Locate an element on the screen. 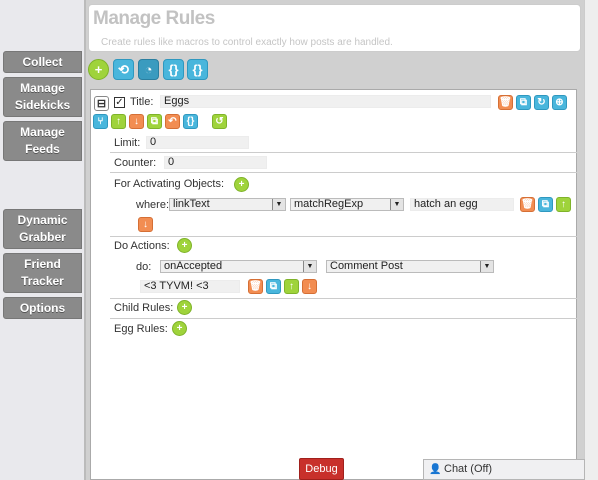 The height and width of the screenshot is (480, 598). where-value-input: hatch an egg is located at coordinates (462, 204).